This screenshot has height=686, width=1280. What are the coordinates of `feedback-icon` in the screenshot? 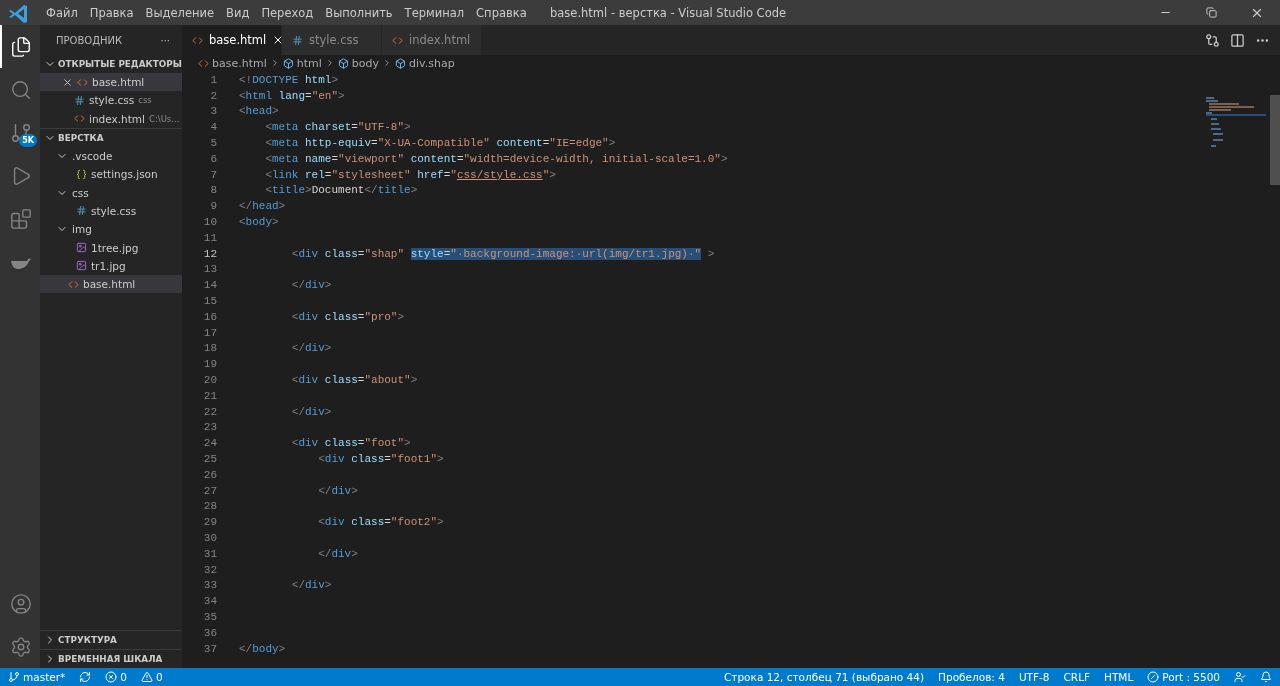 It's located at (1240, 677).